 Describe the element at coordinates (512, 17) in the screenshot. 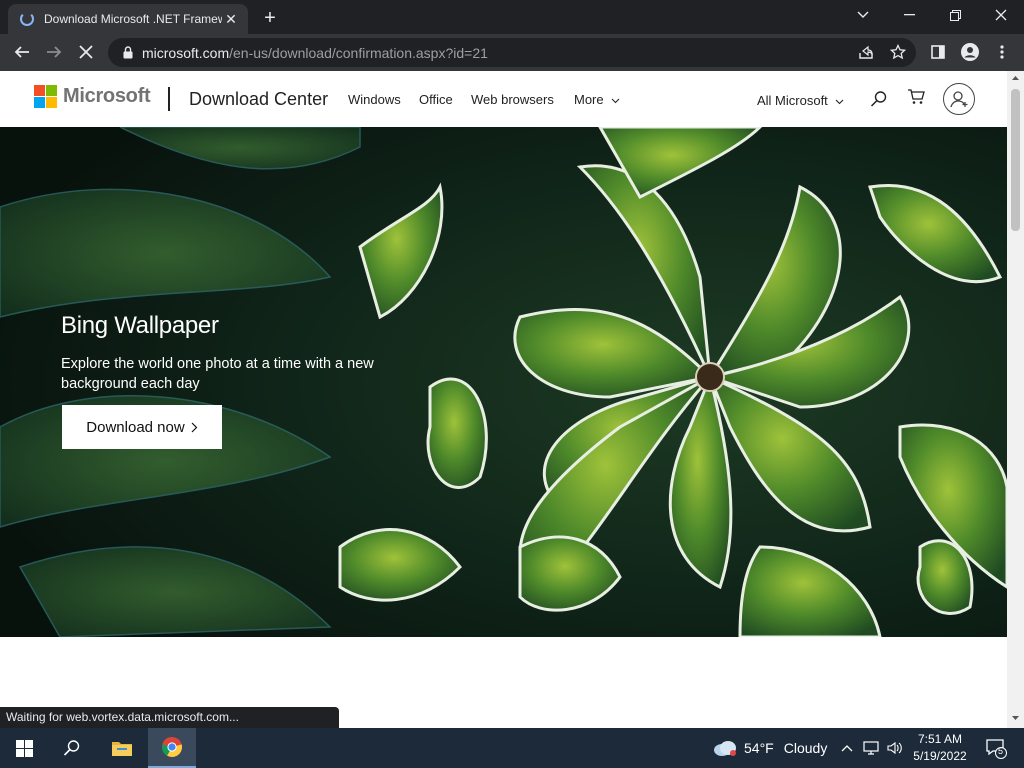

I see `browser-titlebar: Download Microsoft .NET Framew ✕ +` at that location.